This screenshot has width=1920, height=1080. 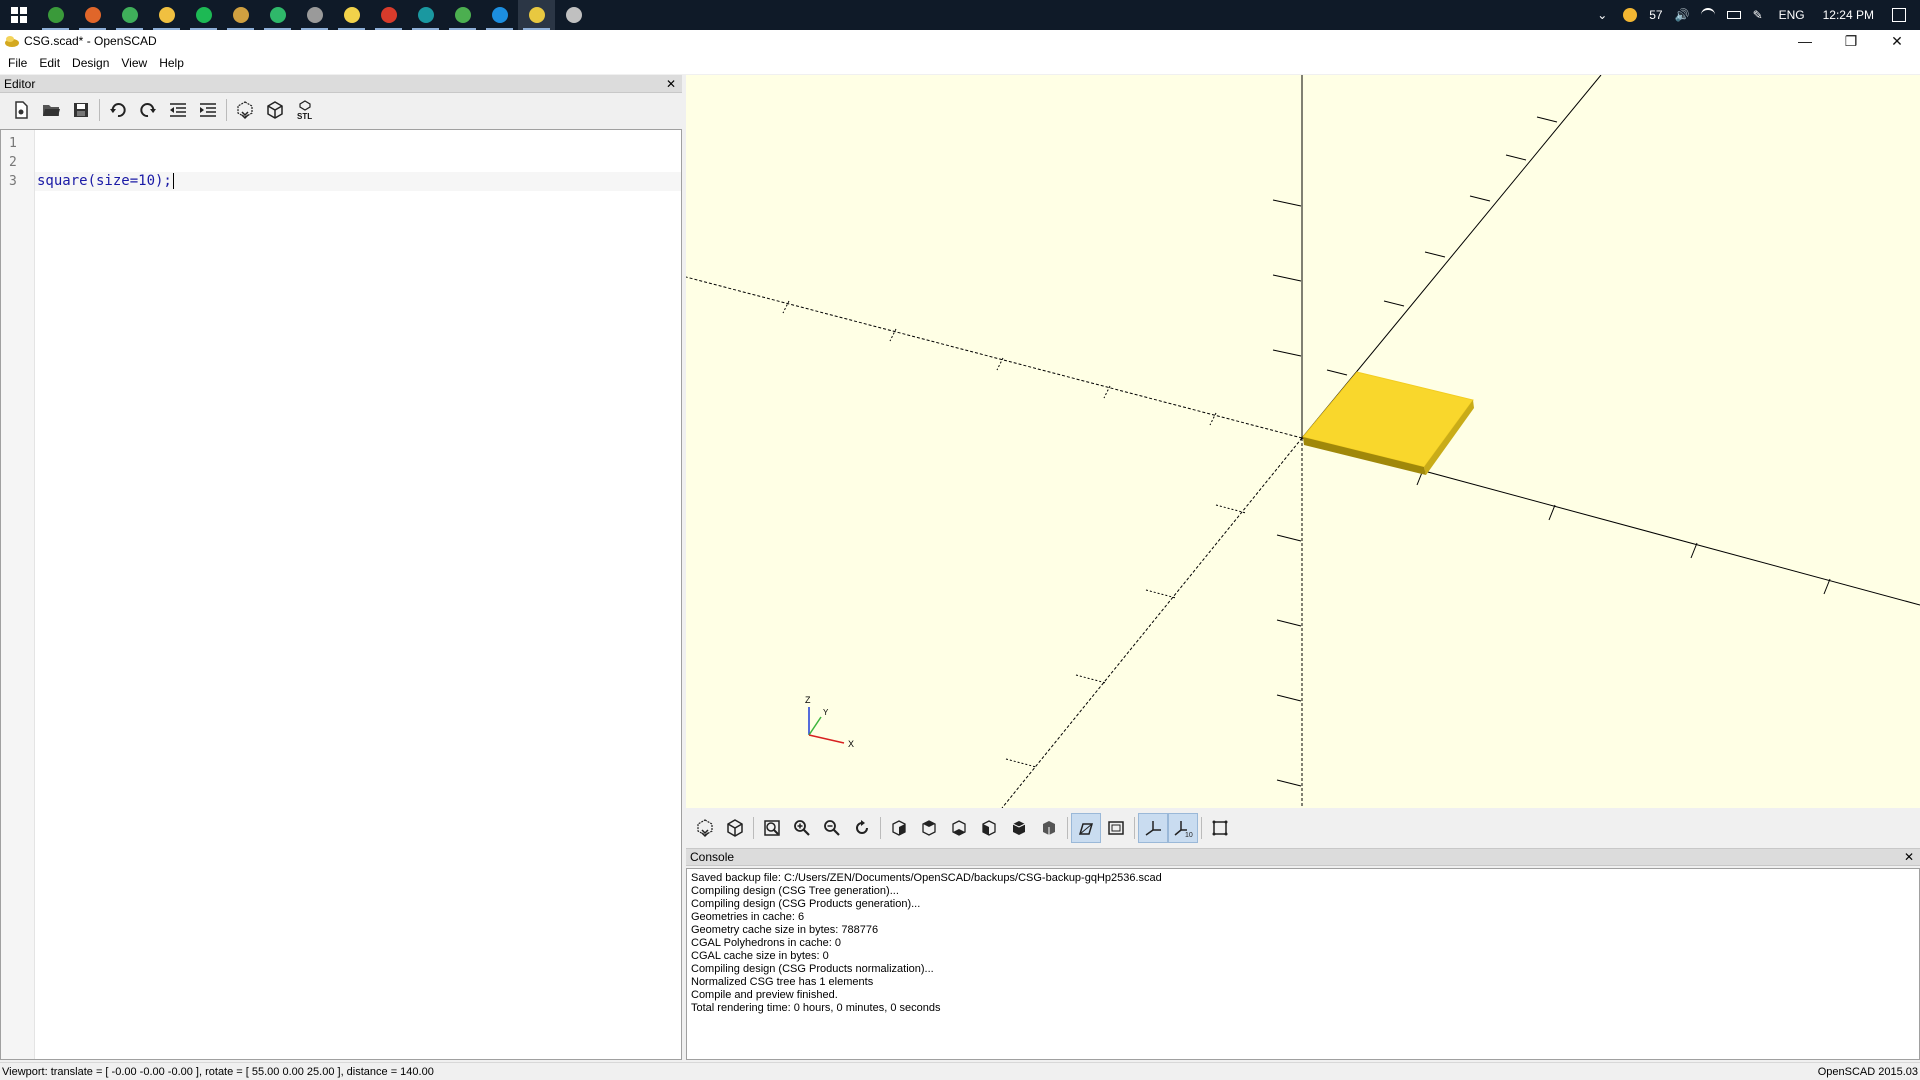 What do you see at coordinates (388, 15) in the screenshot?
I see `acrobat-taskbar-button` at bounding box center [388, 15].